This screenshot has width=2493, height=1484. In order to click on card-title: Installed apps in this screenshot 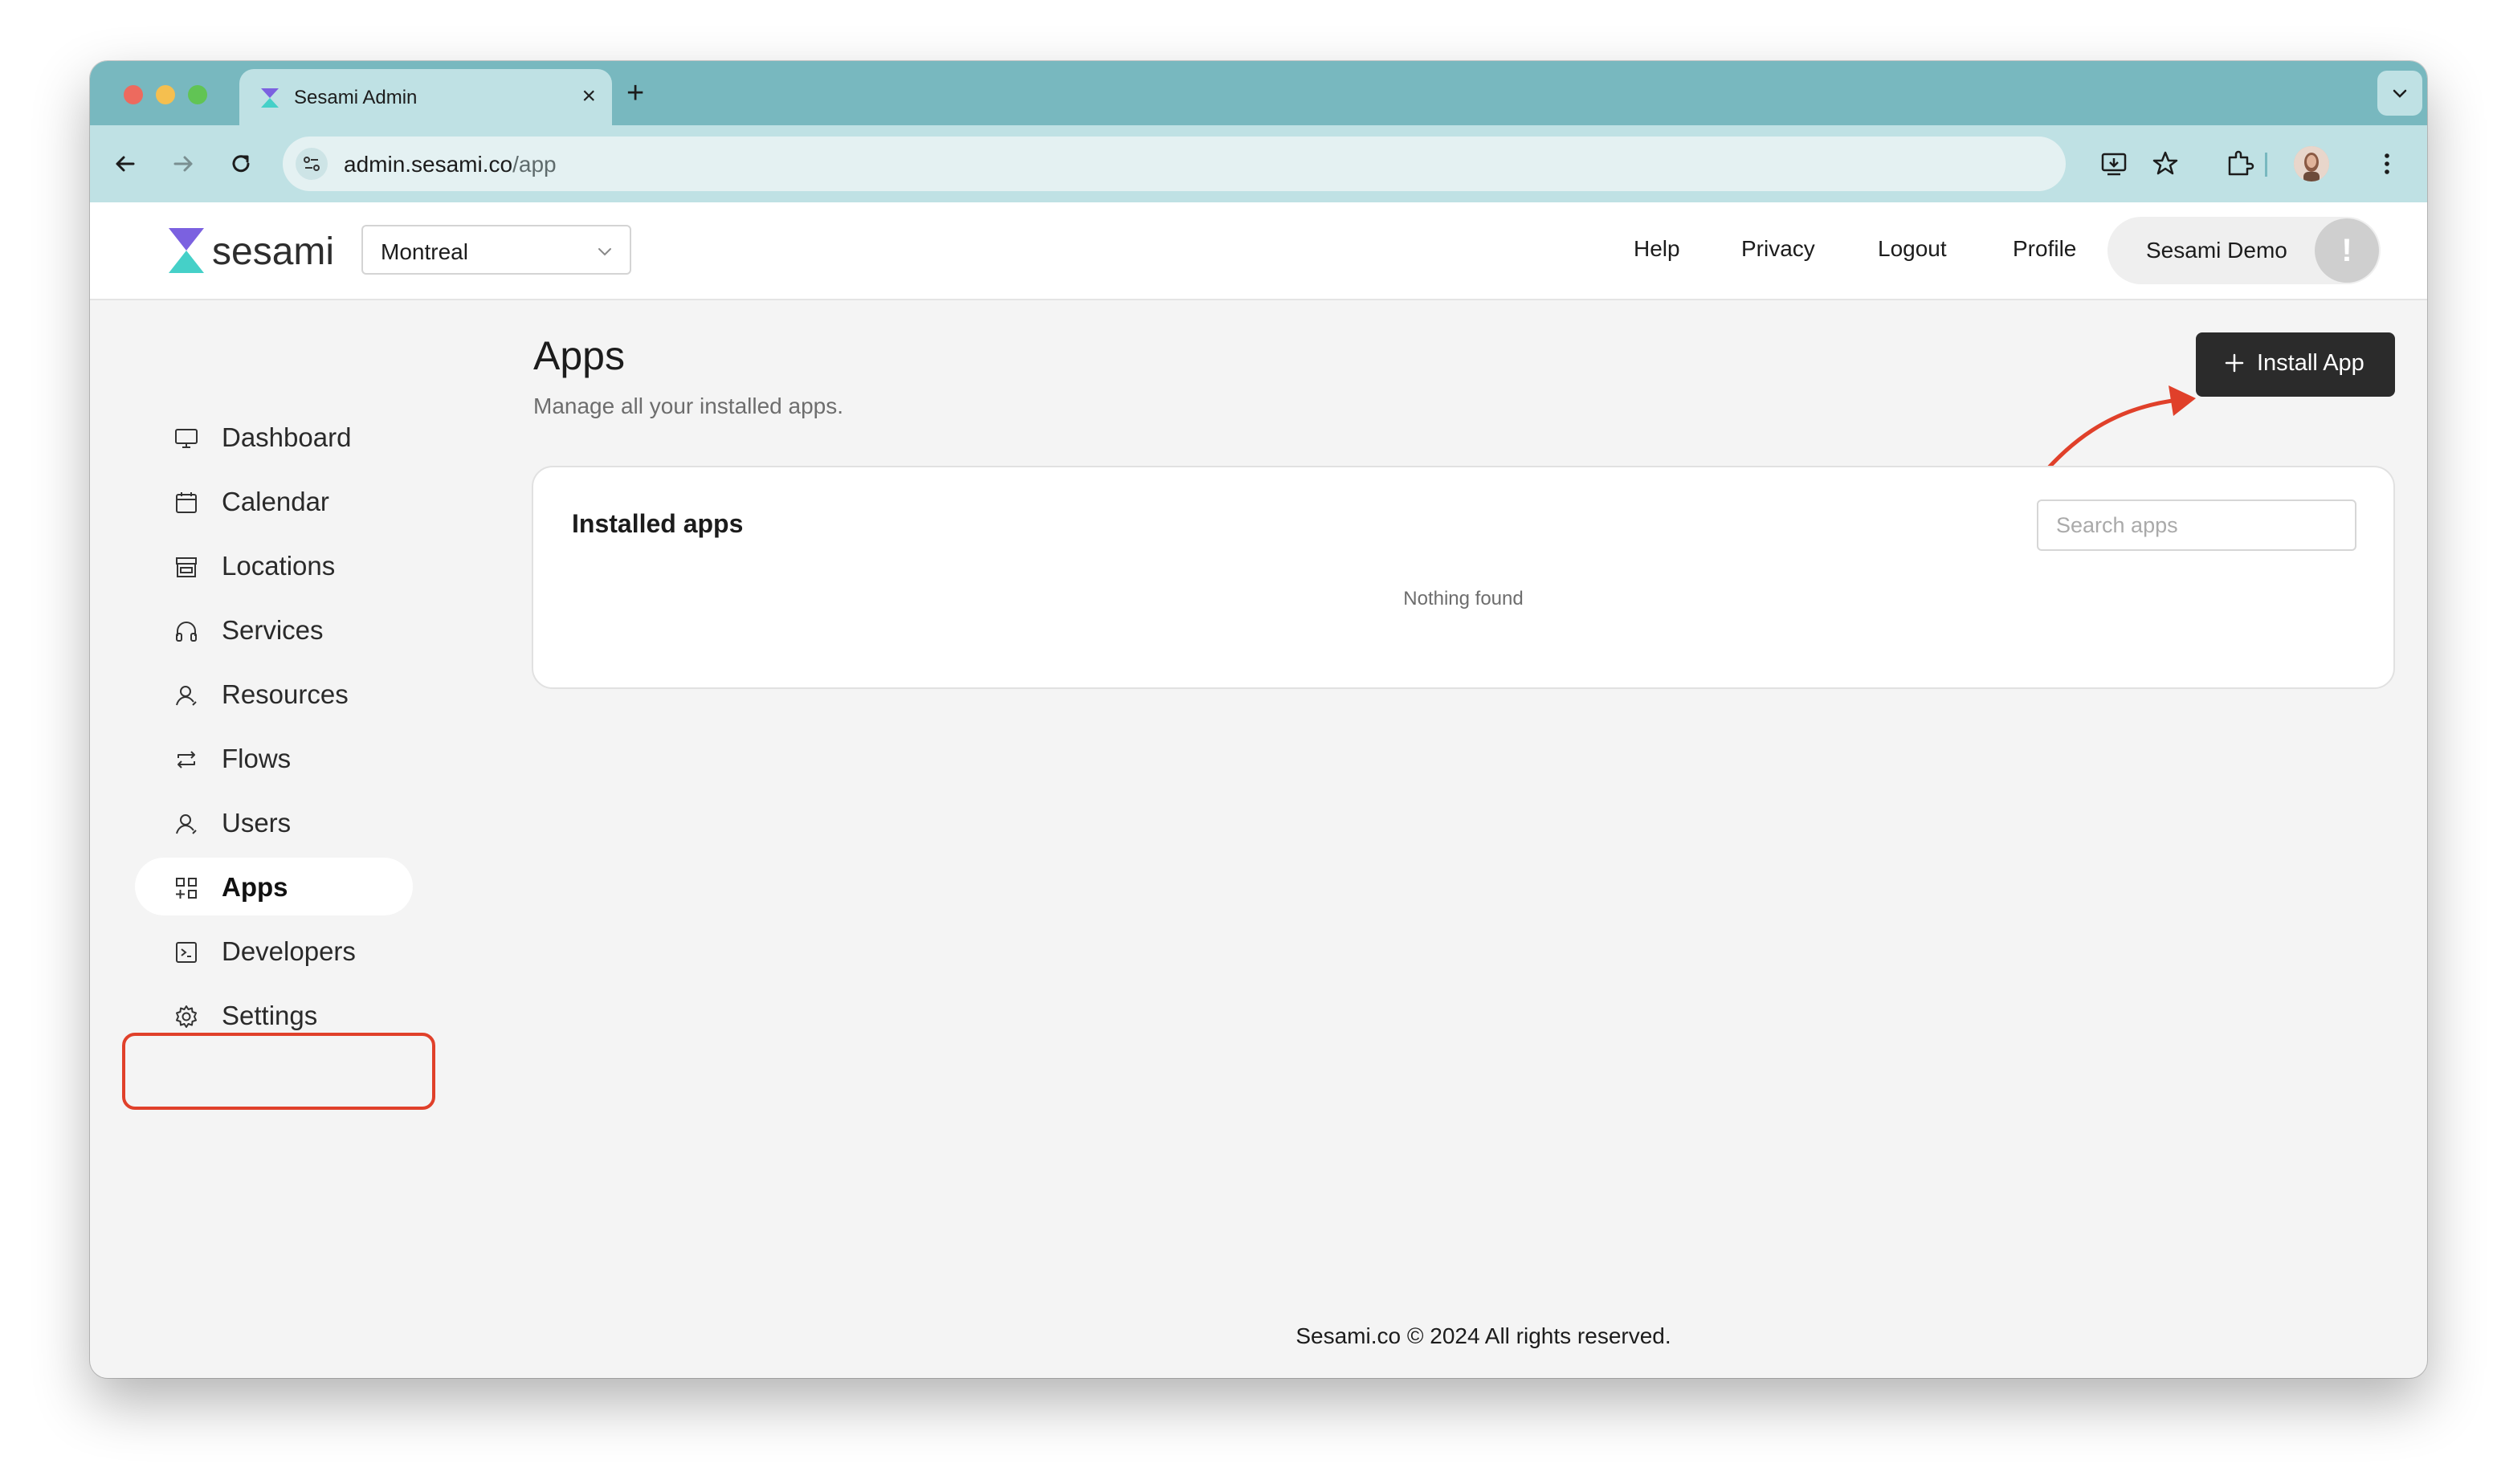, I will do `click(658, 523)`.